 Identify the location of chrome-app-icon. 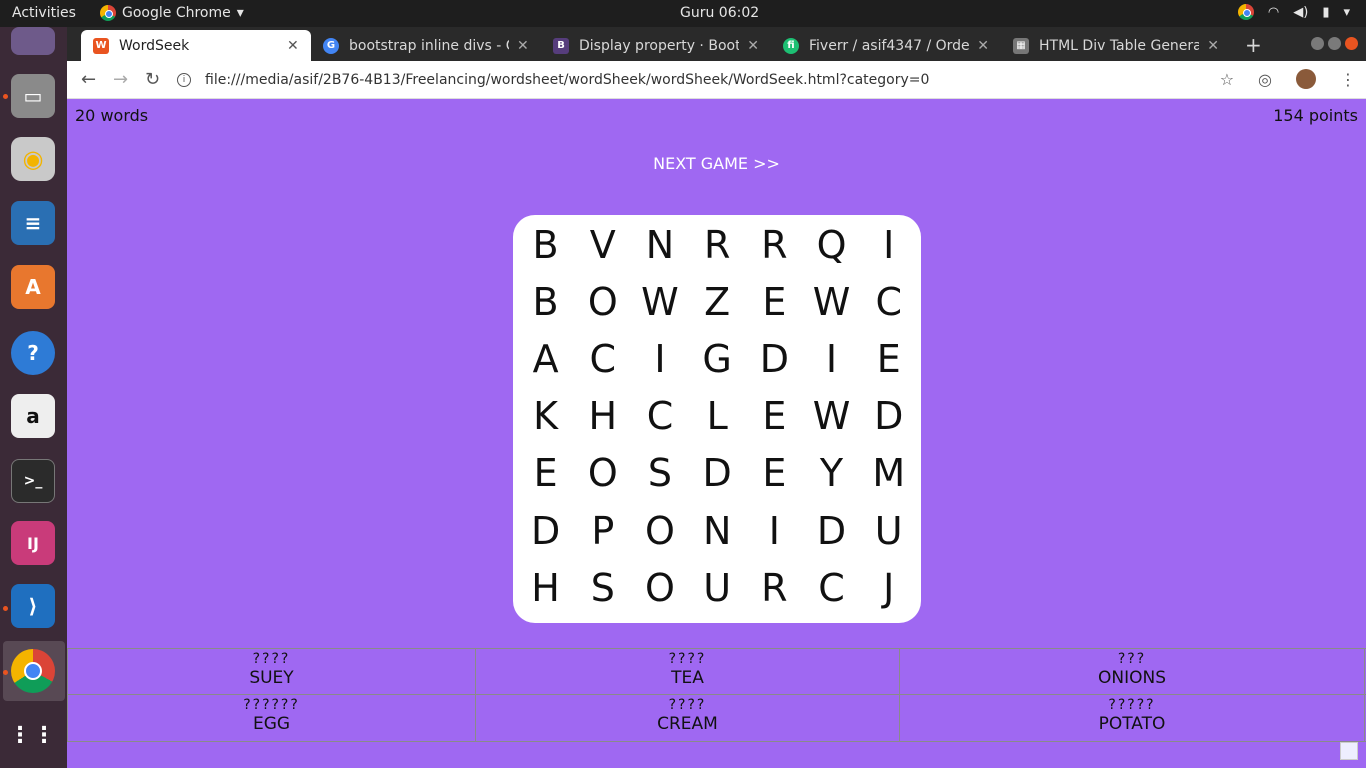
(33, 671).